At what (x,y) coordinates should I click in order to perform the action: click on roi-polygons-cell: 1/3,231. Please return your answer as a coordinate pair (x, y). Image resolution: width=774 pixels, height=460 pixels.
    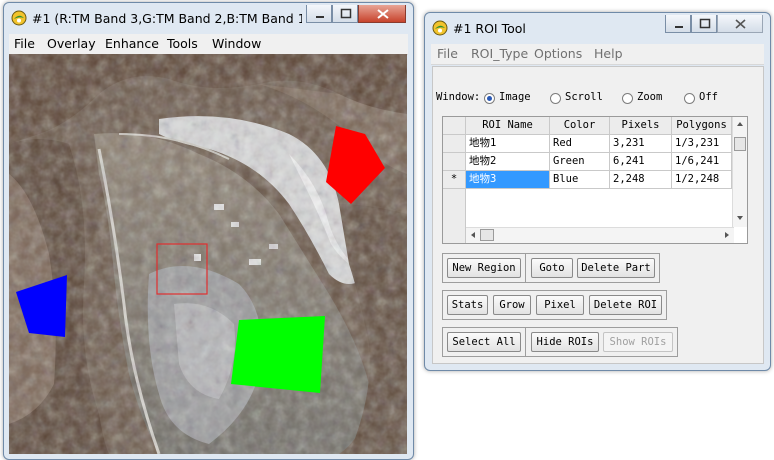
    Looking at the image, I should click on (702, 144).